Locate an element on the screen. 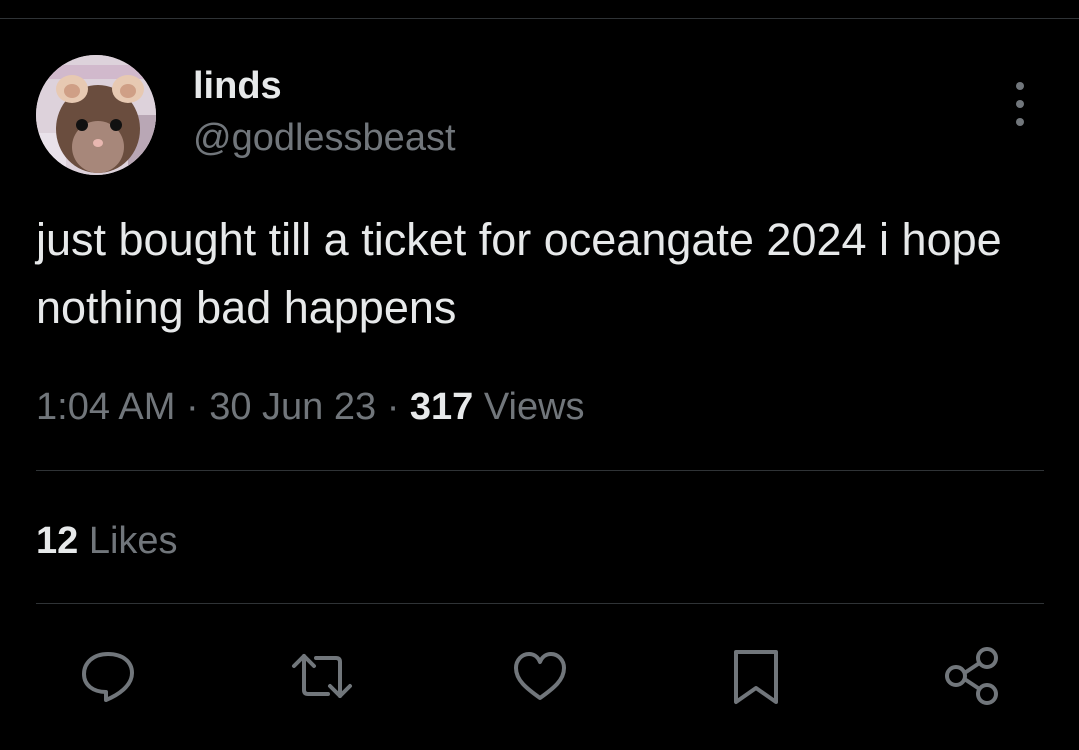 The width and height of the screenshot is (1079, 750). hamster-avatar-image is located at coordinates (96, 115).